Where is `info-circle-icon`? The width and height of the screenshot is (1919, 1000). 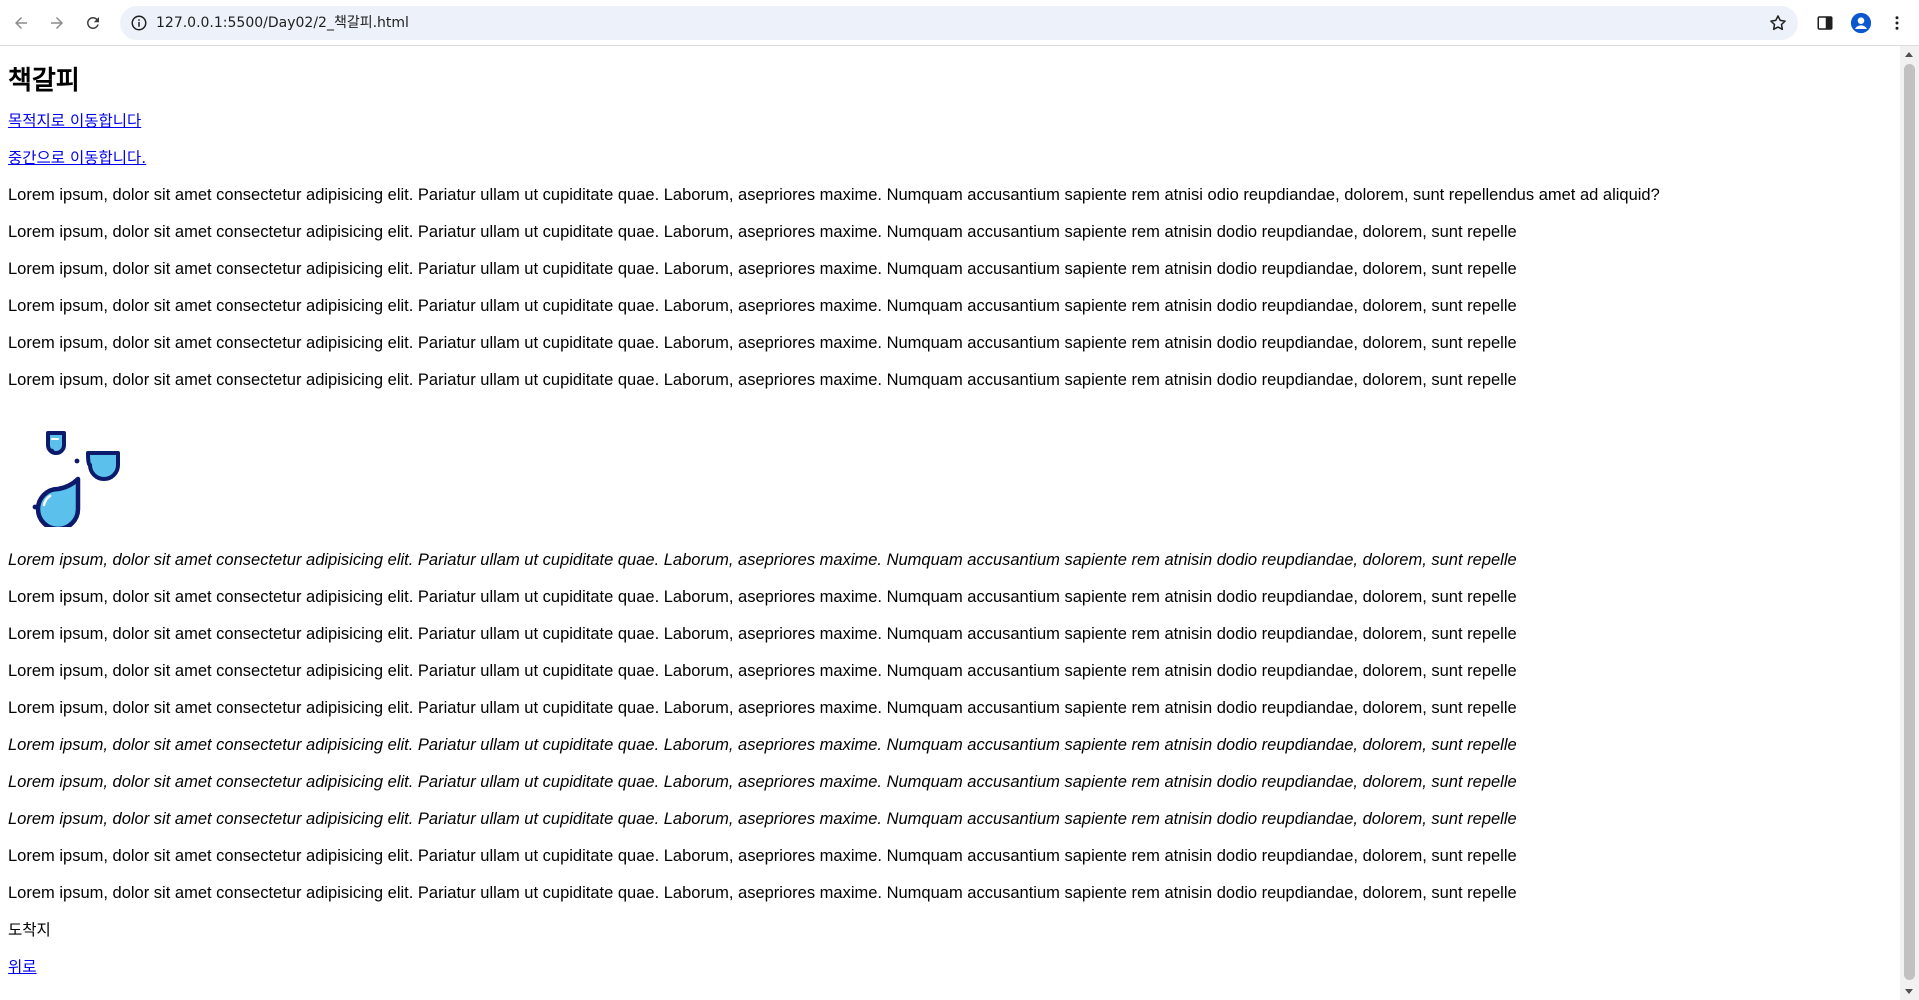
info-circle-icon is located at coordinates (139, 23).